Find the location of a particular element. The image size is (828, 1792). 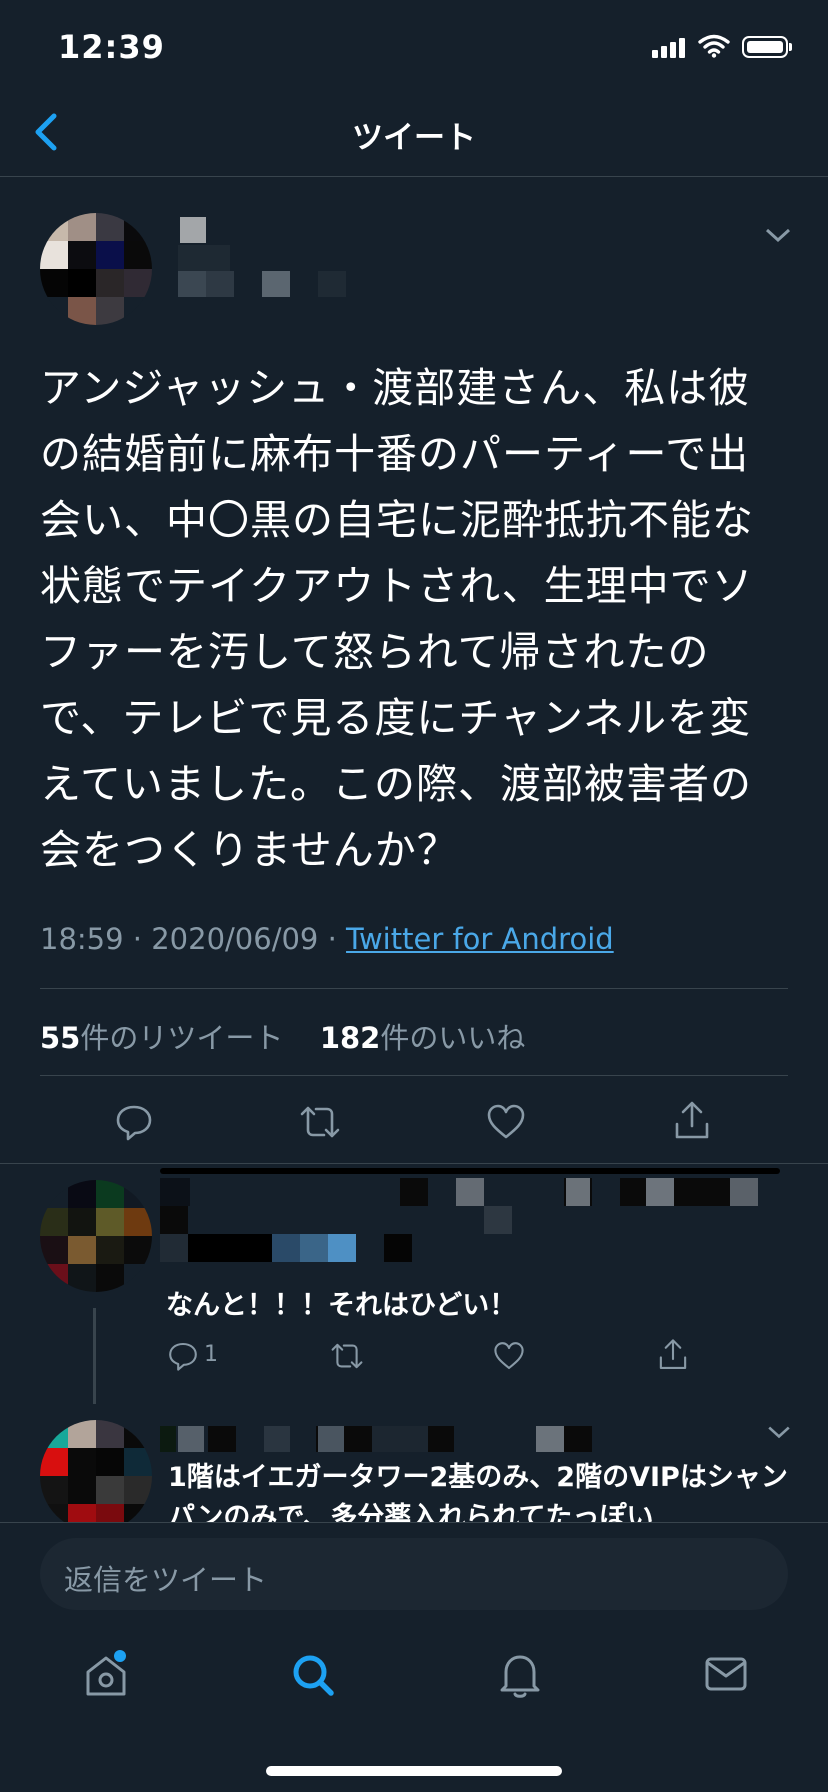

tab-messages is located at coordinates (726, 1674).